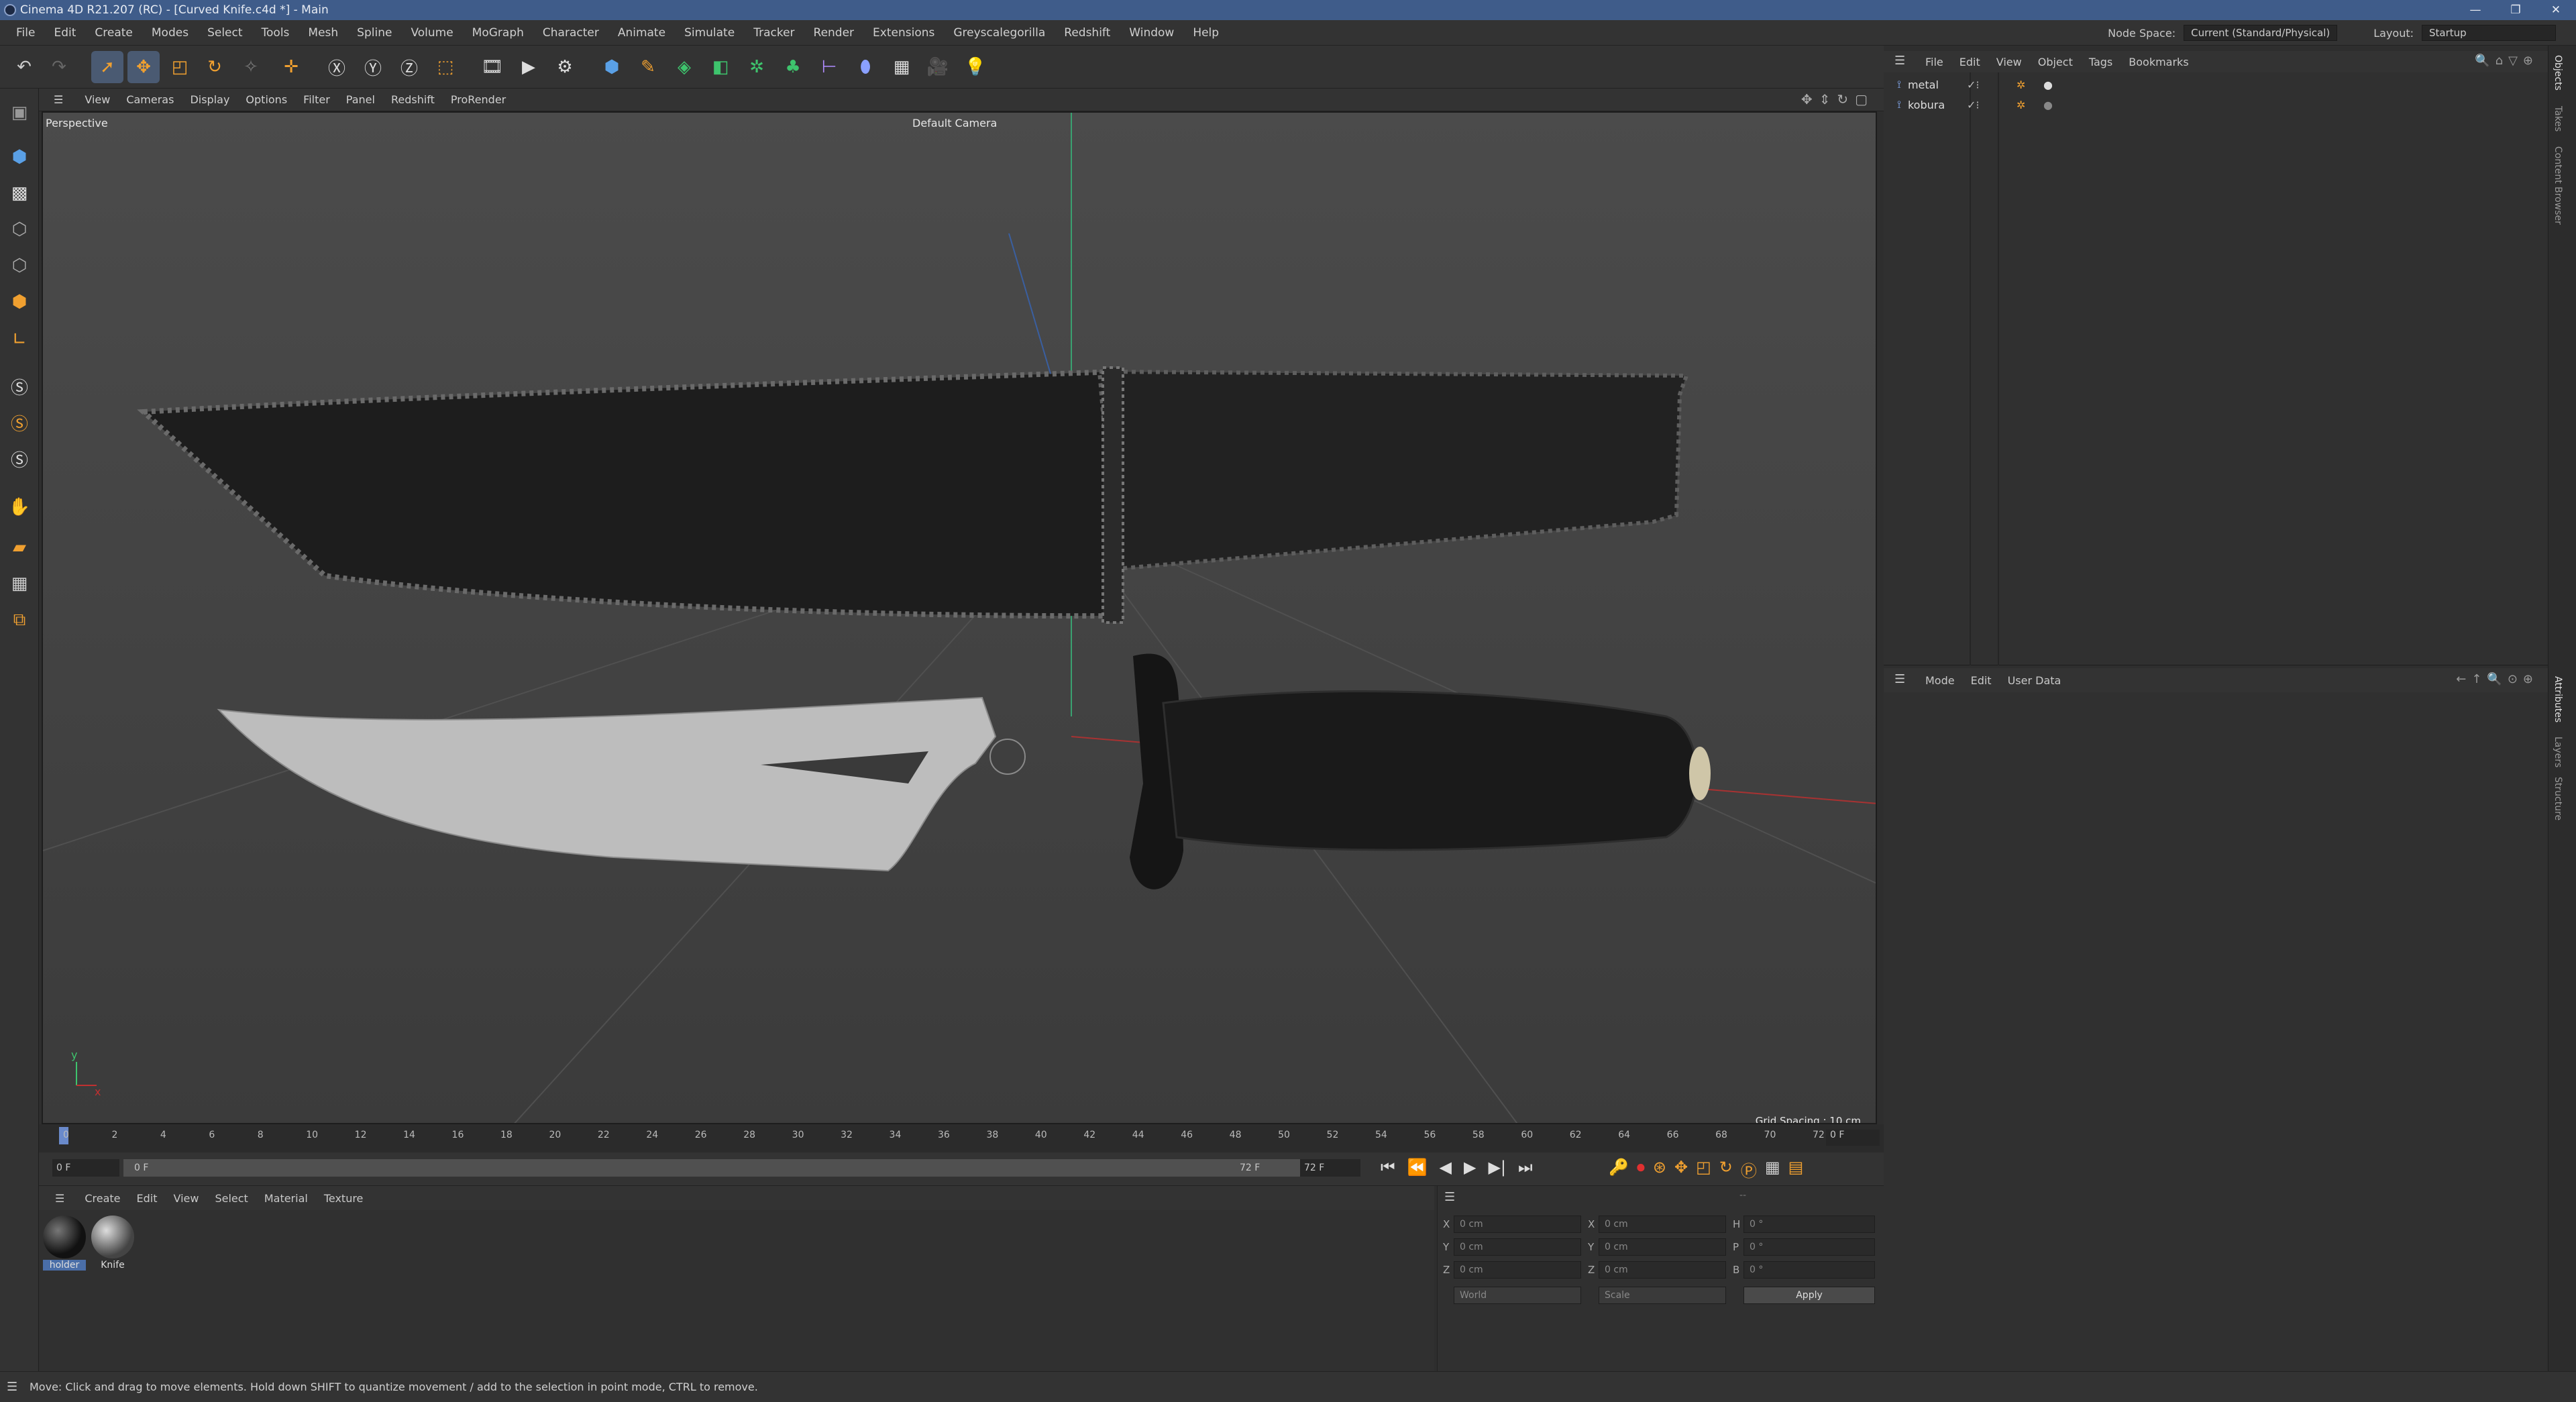  I want to click on mat-menu-texture: Texture, so click(344, 1199).